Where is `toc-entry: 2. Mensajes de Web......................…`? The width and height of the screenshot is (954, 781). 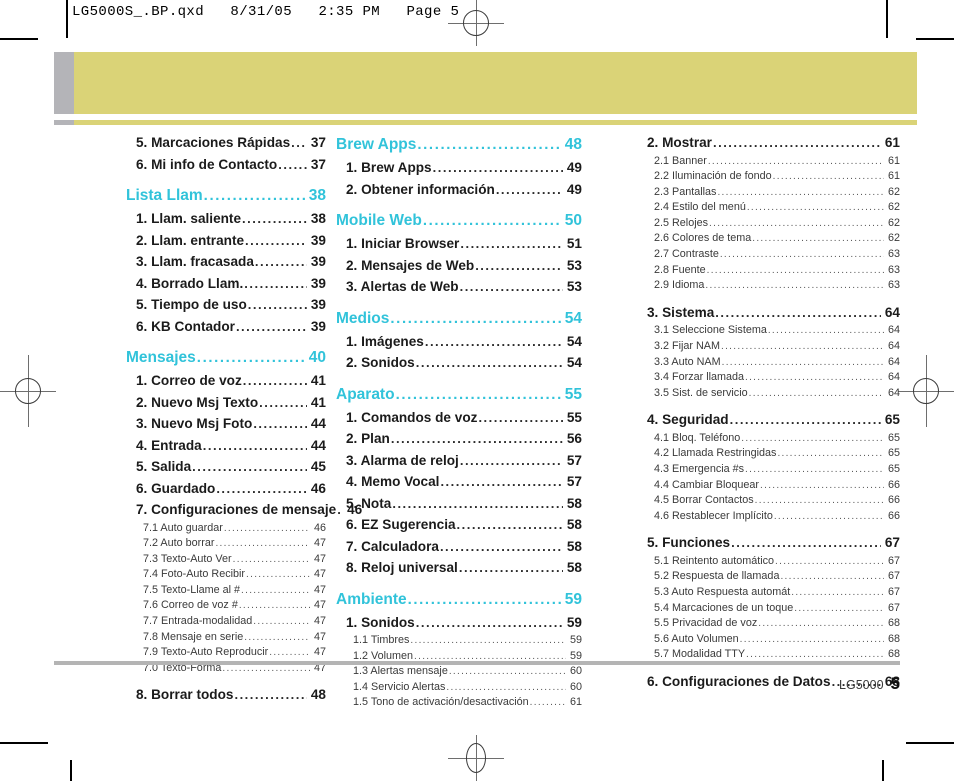 toc-entry: 2. Mensajes de Web......................… is located at coordinates (459, 266).